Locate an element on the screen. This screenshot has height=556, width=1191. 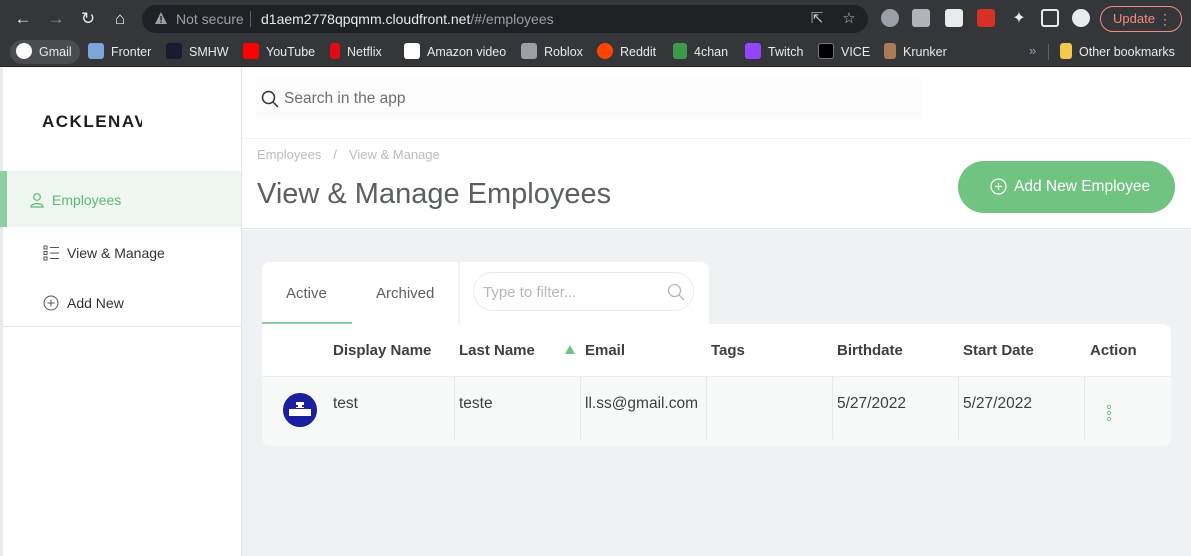
plus-circle-icon is located at coordinates (51, 303).